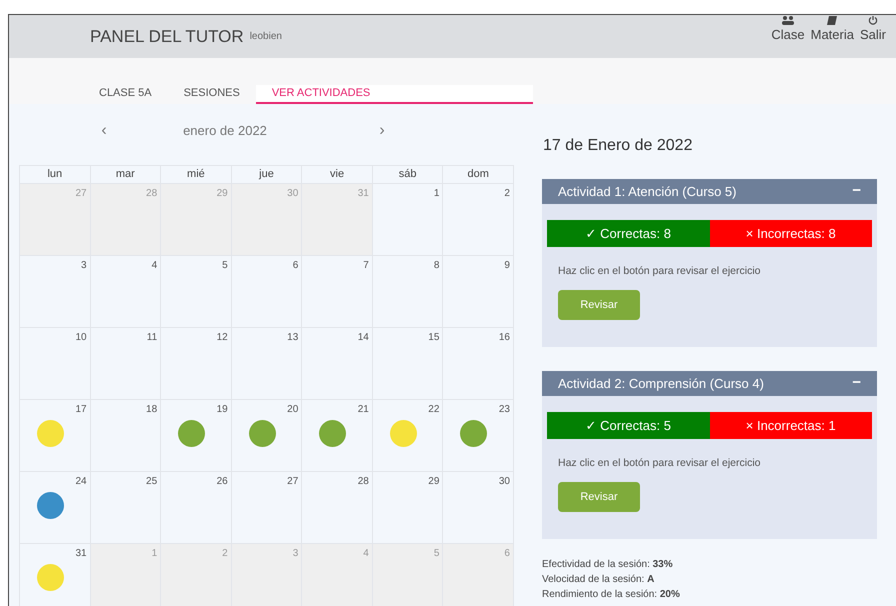 This screenshot has width=896, height=606. I want to click on day-number: 8, so click(437, 266).